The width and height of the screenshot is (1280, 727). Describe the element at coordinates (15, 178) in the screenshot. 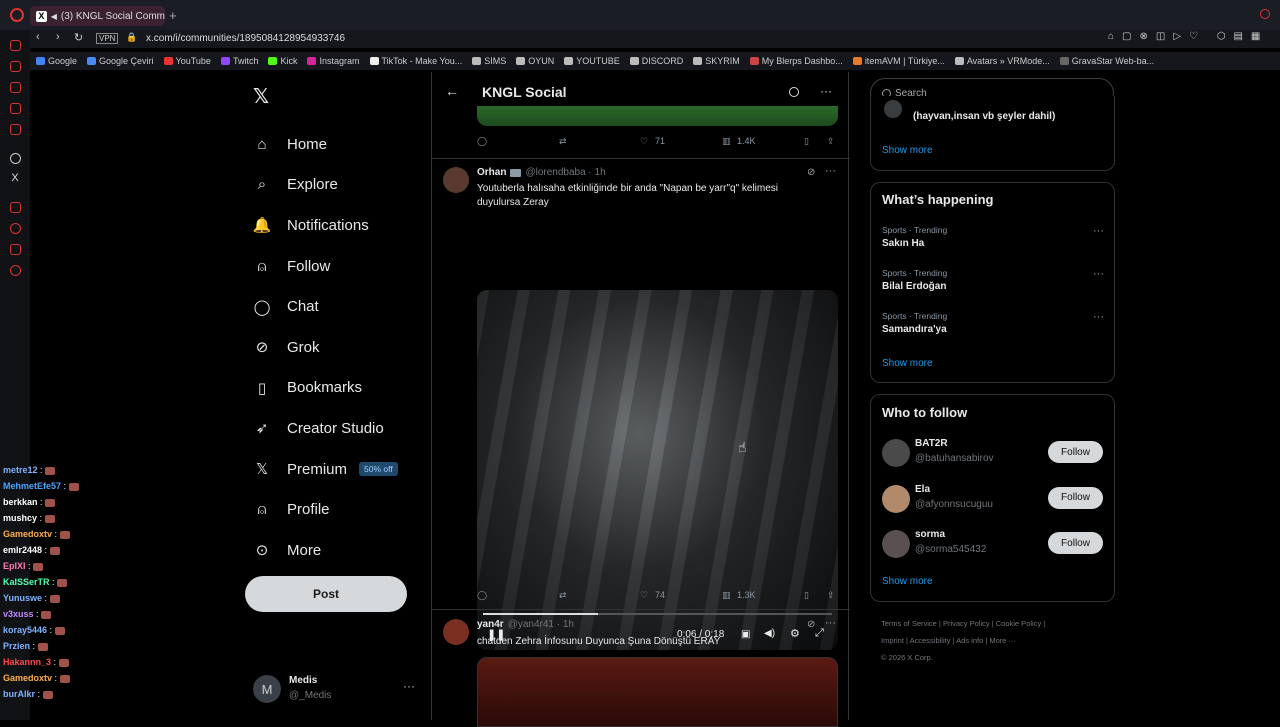

I see `x-app-icon: X` at that location.